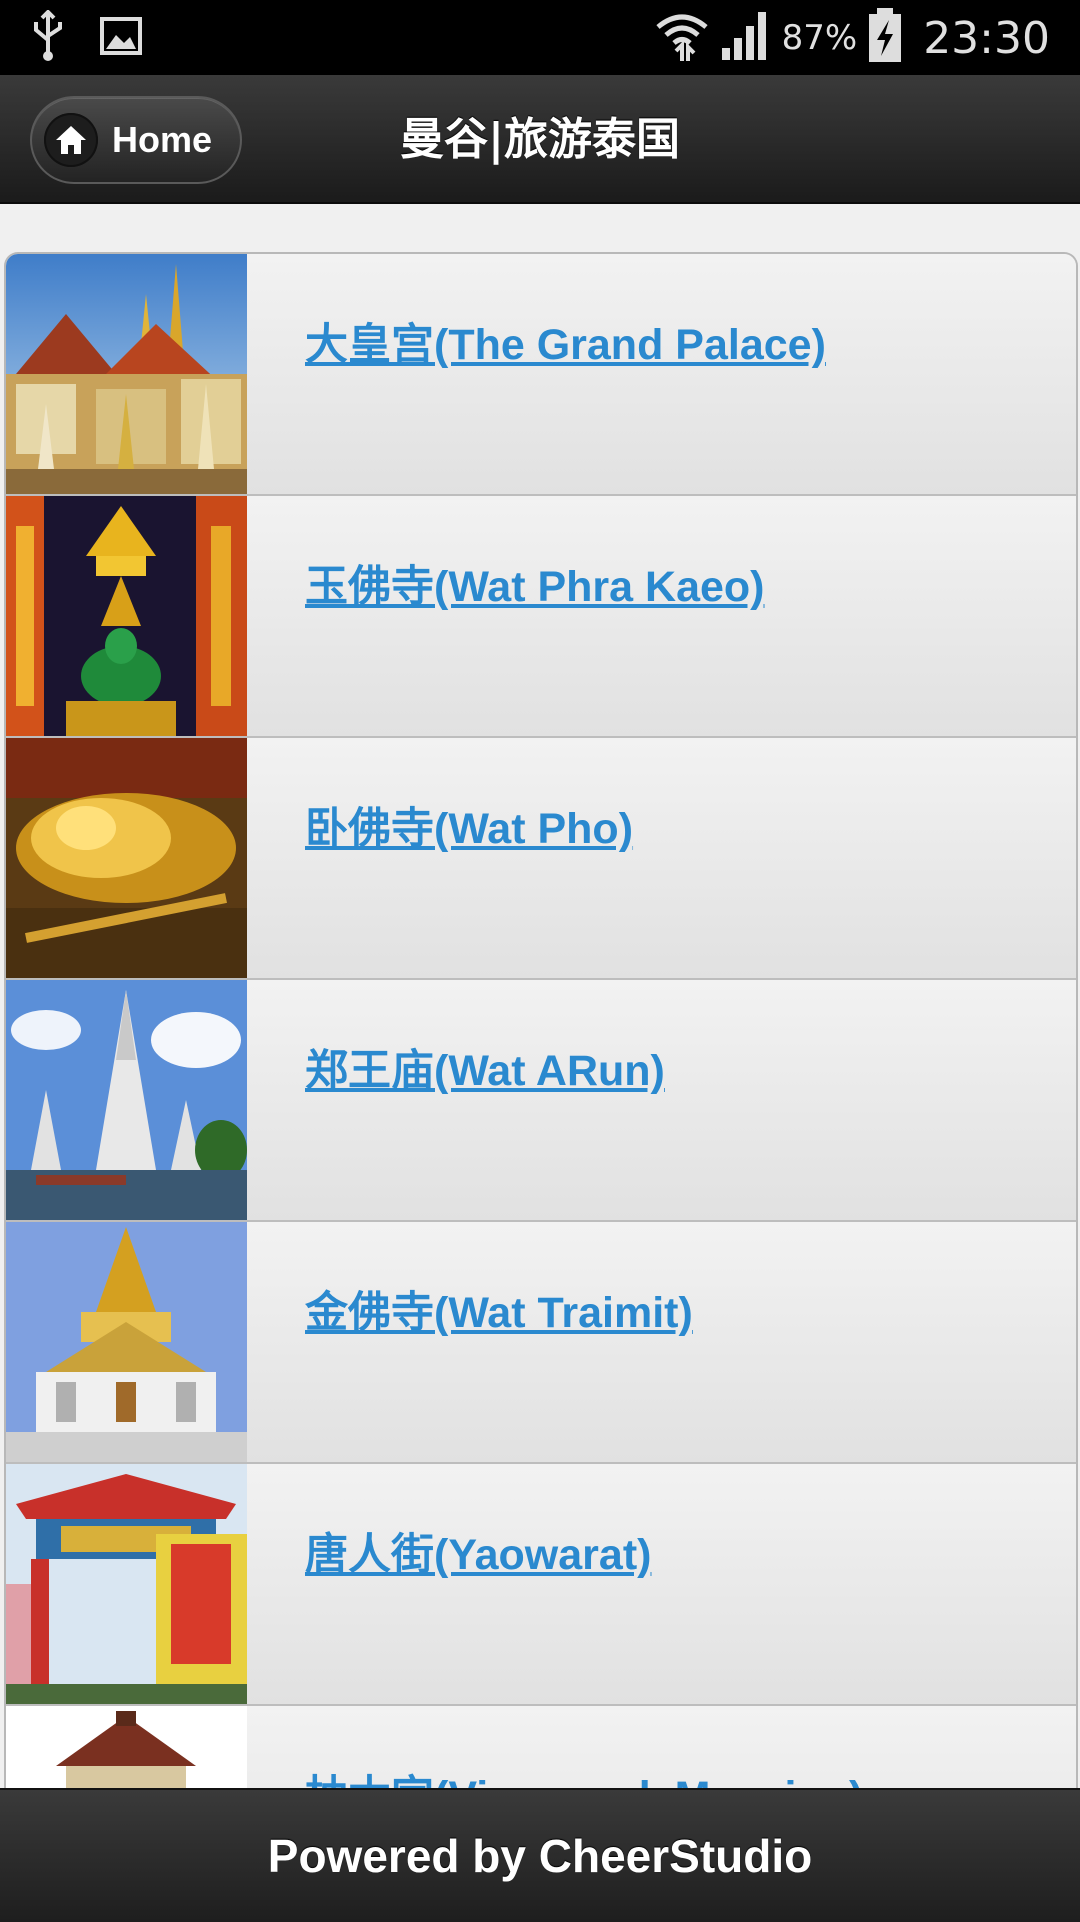 This screenshot has height=1922, width=1080. I want to click on status-bar: 87% 23:30, so click(540, 37).